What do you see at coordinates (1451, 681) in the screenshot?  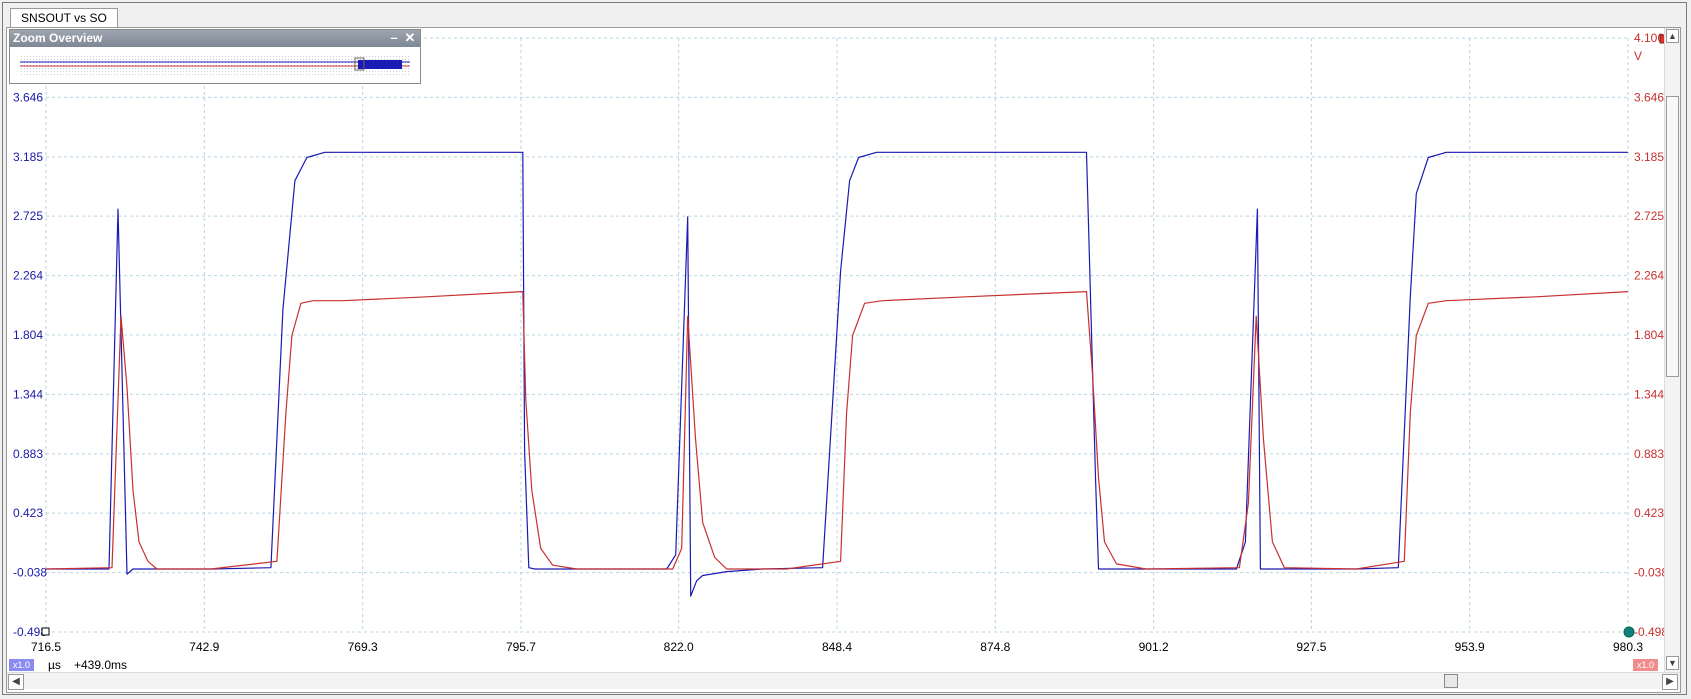 I see `horizontal-scroll-thumb` at bounding box center [1451, 681].